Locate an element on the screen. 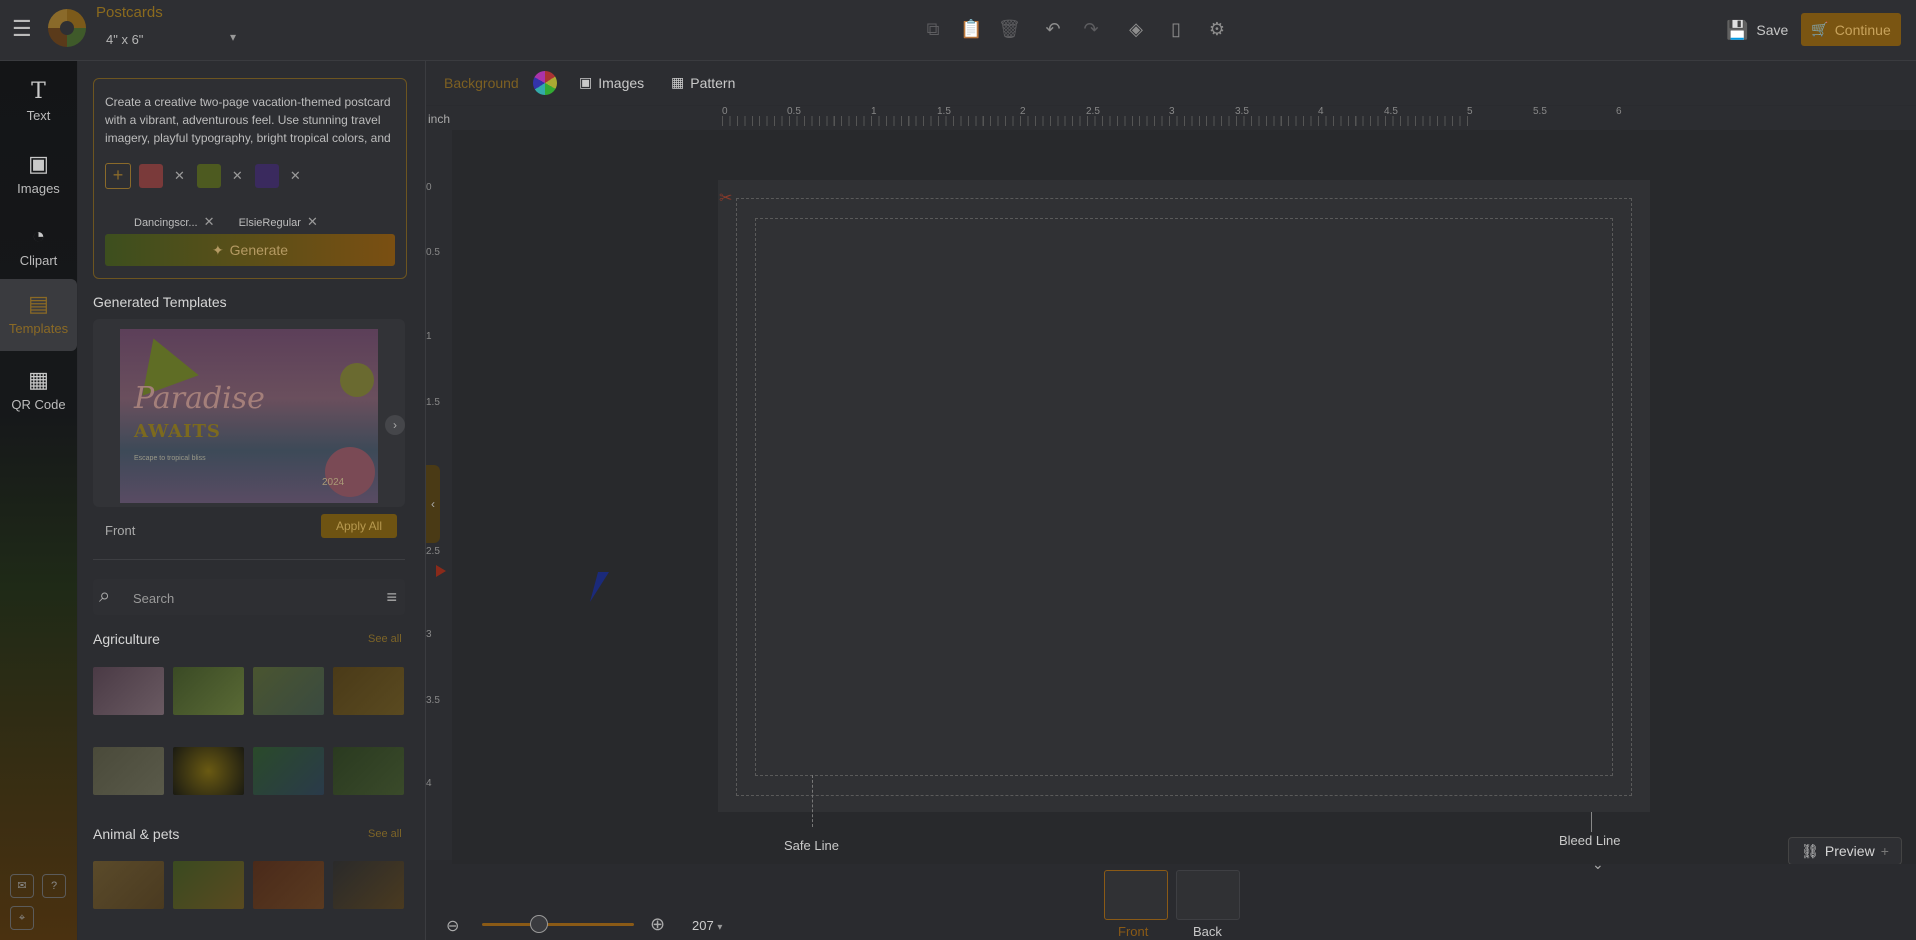 This screenshot has width=1916, height=940. menu-icon: ☰ is located at coordinates (23, 29).